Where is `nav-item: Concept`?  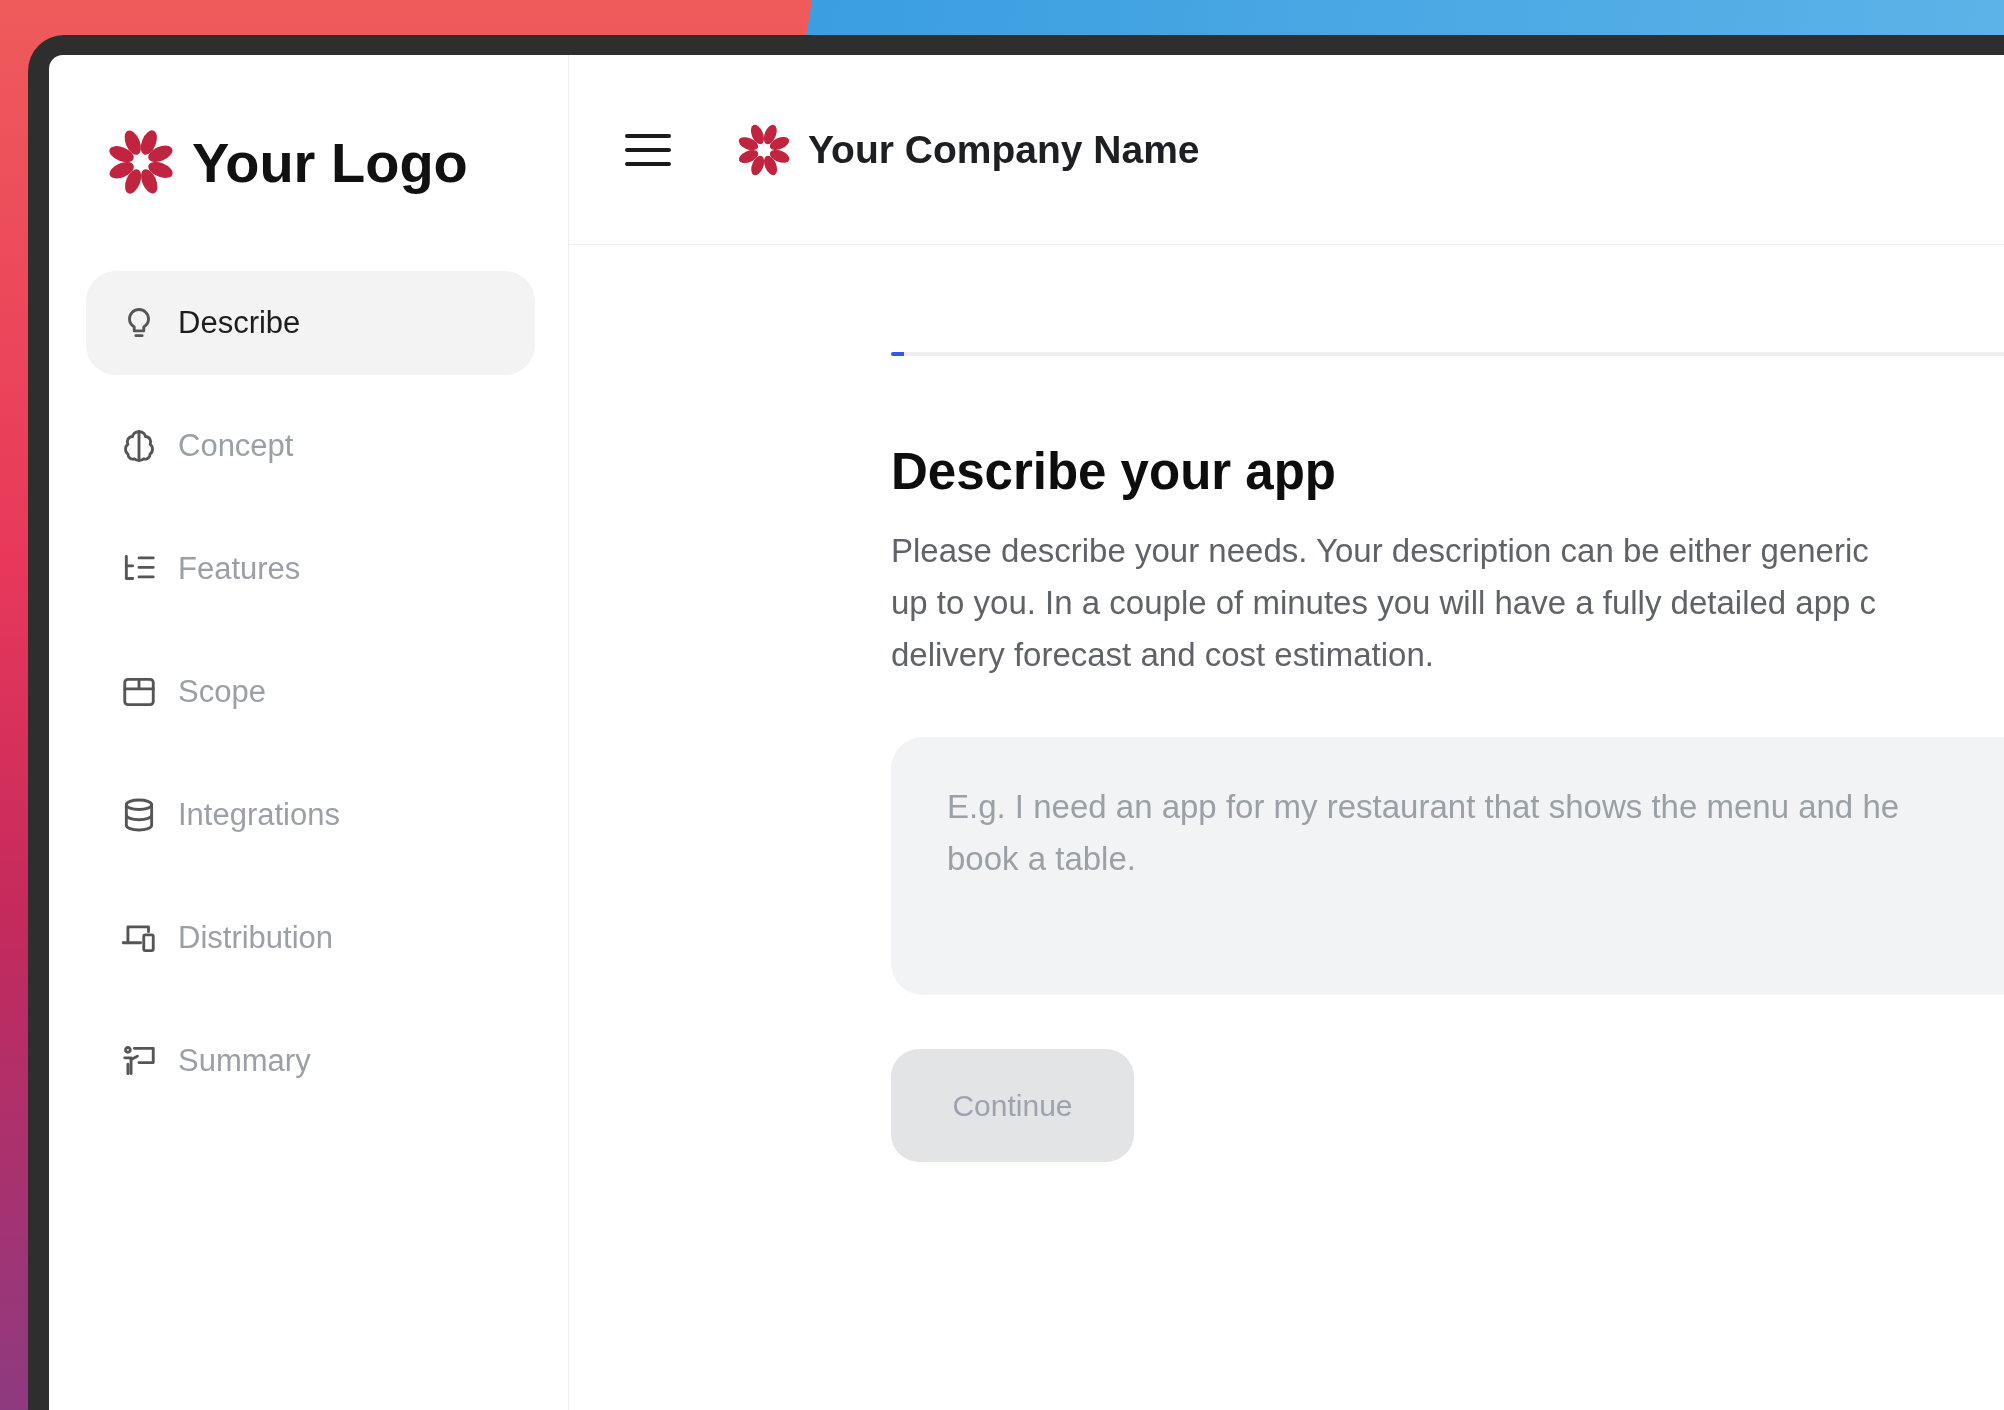 nav-item: Concept is located at coordinates (310, 446).